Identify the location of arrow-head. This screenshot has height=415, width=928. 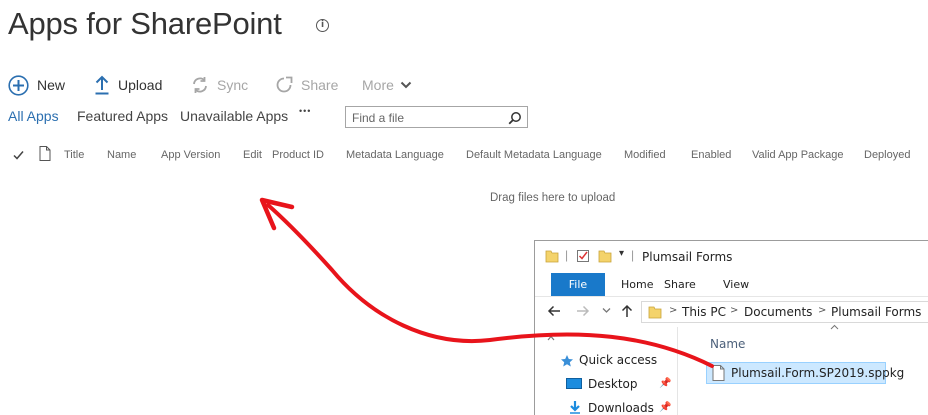
(277, 214).